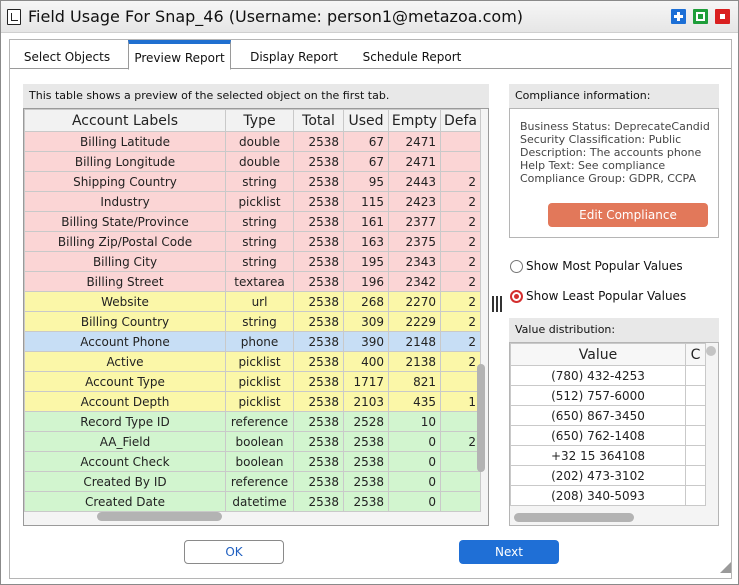  What do you see at coordinates (252, 281) in the screenshot?
I see `table-row: Billing Street textarea 2538 196 2342 2` at bounding box center [252, 281].